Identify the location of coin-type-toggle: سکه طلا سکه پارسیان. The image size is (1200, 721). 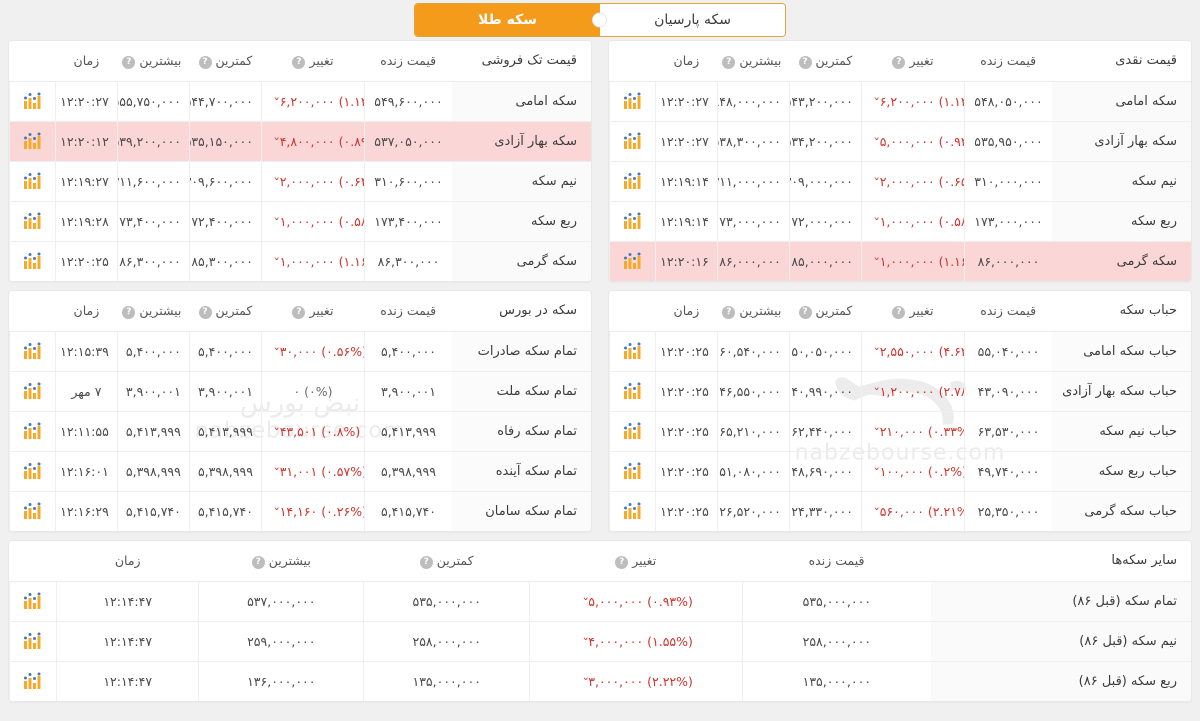
(600, 20).